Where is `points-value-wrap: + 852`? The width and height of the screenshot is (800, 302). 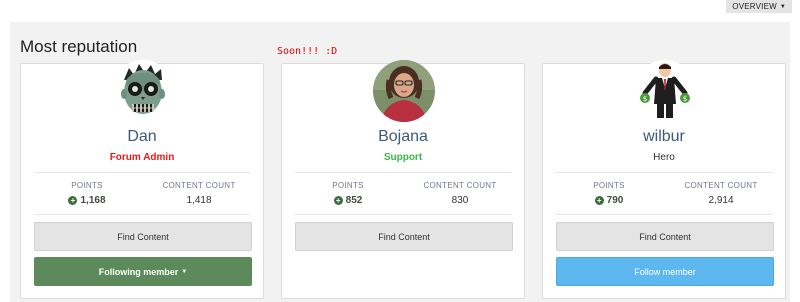 points-value-wrap: + 852 is located at coordinates (348, 200).